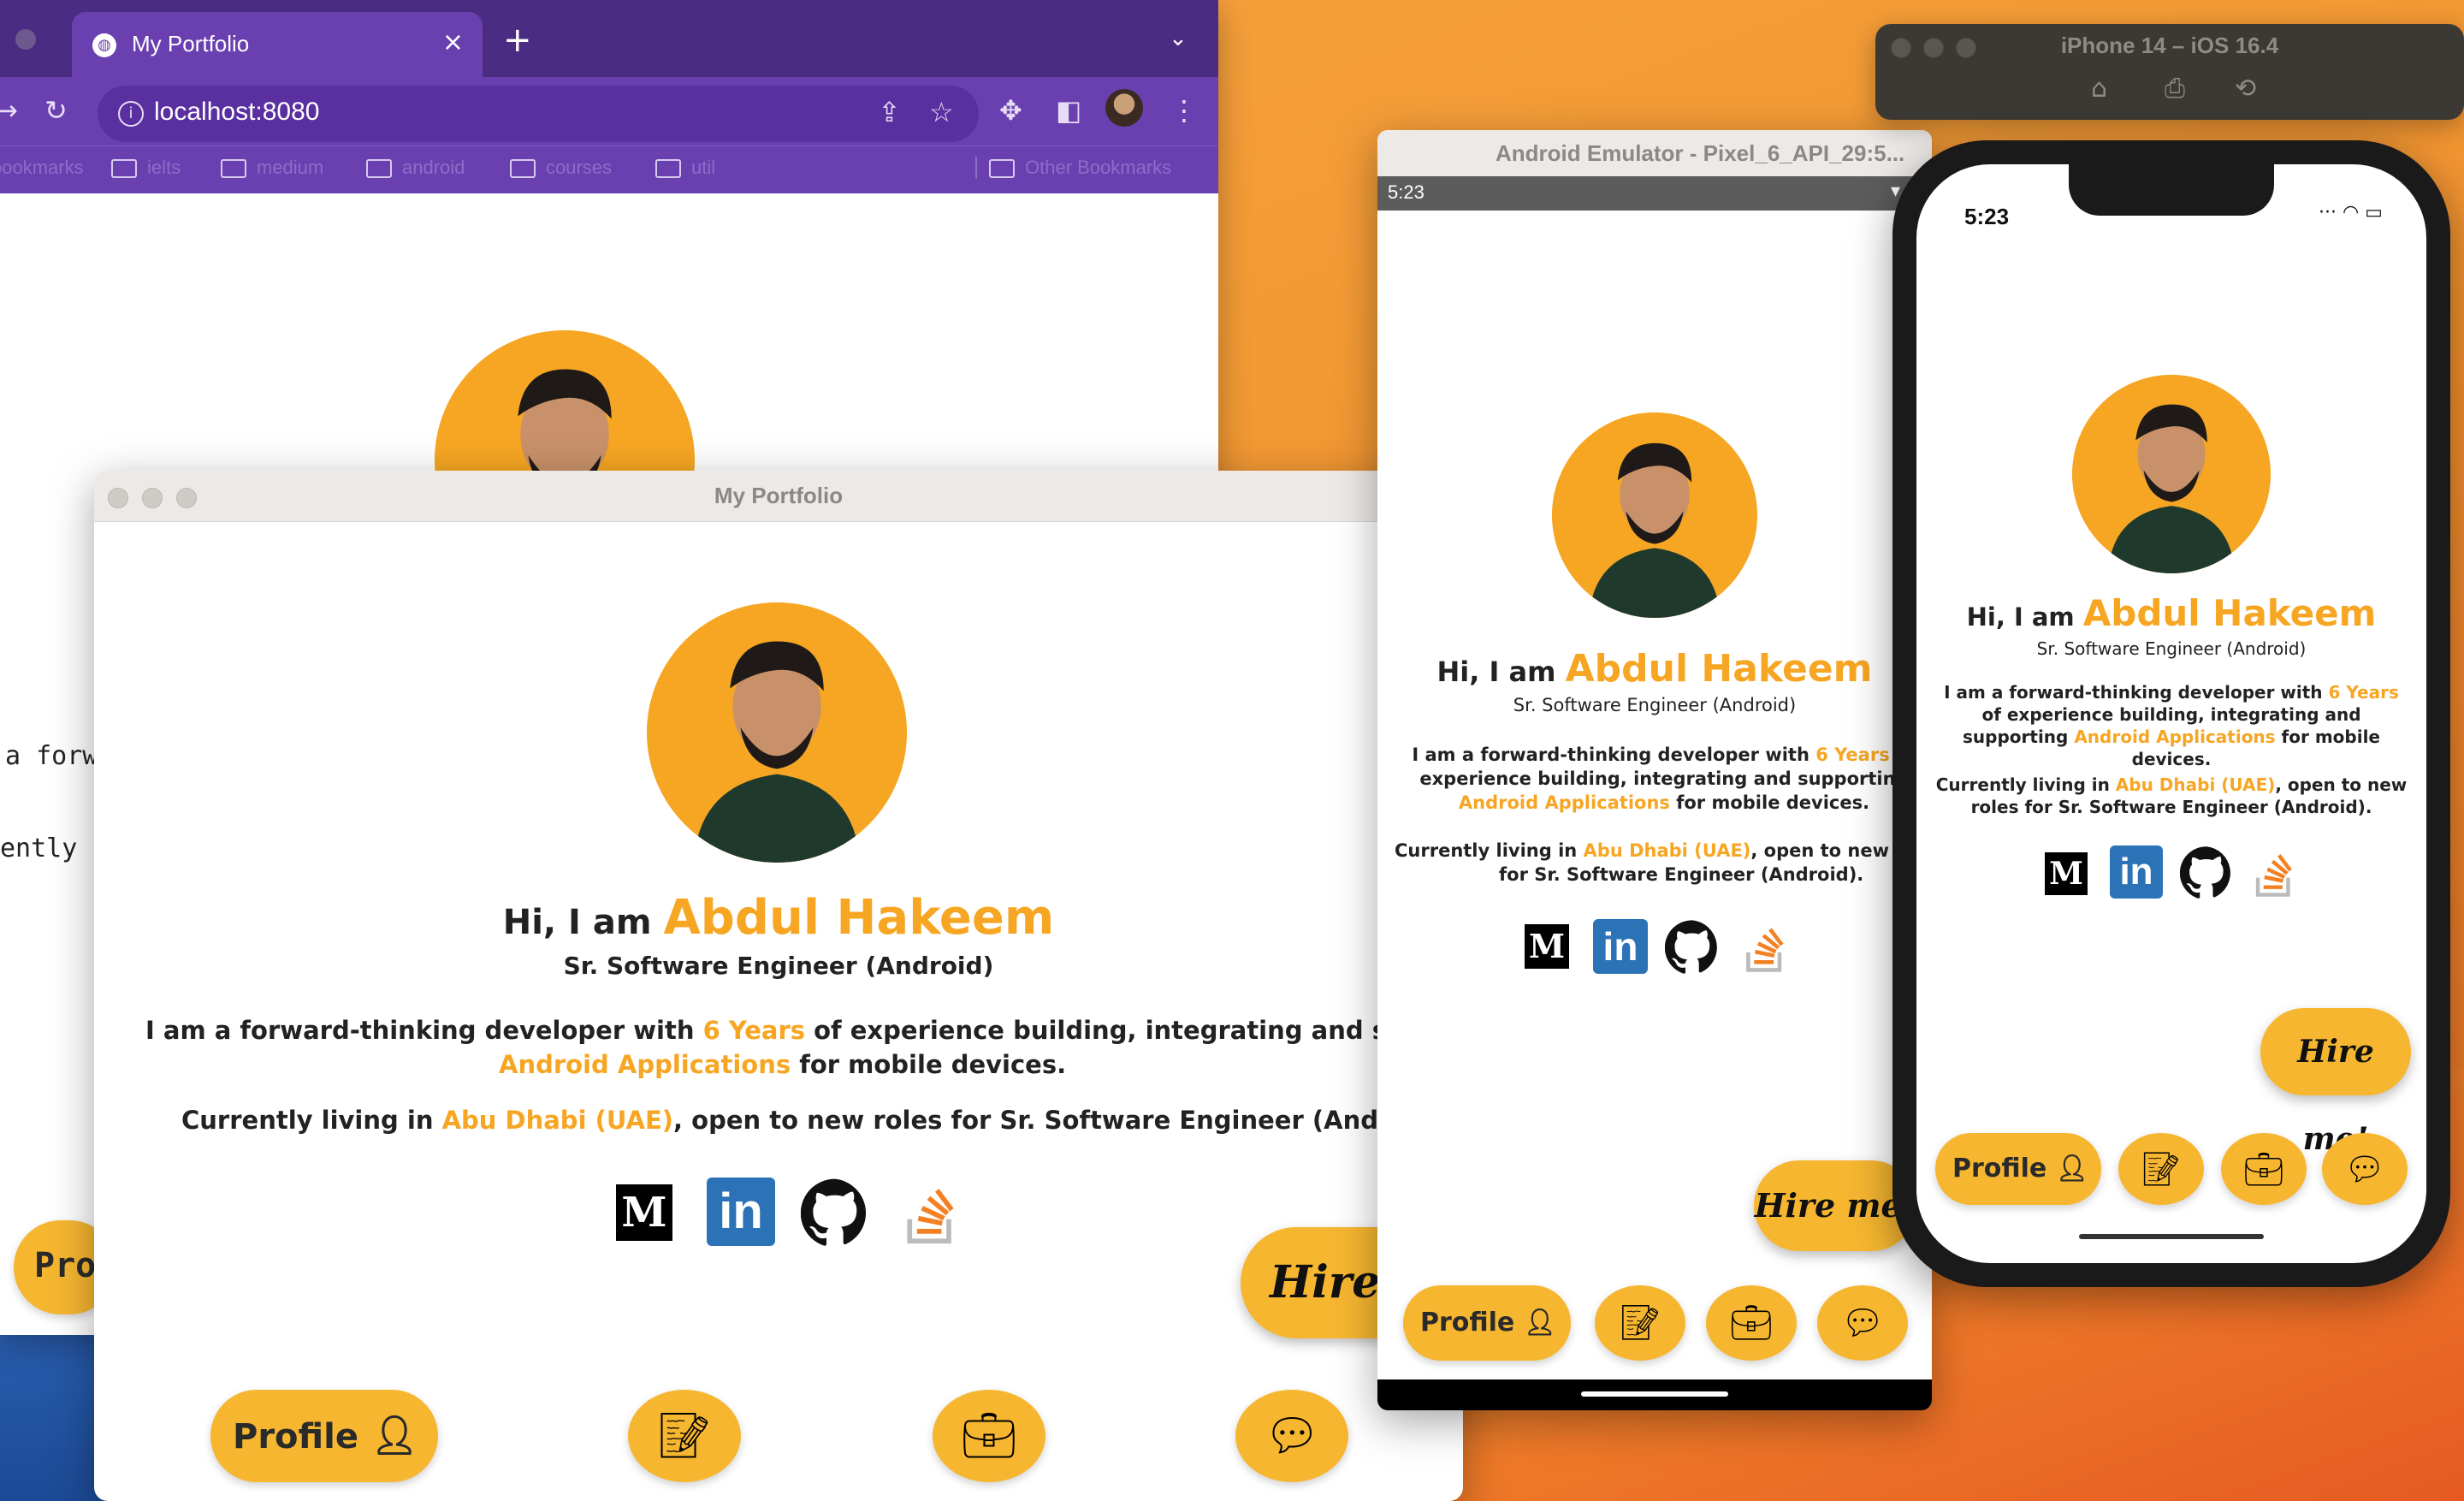  What do you see at coordinates (685, 168) in the screenshot?
I see `bookmark-item: util` at bounding box center [685, 168].